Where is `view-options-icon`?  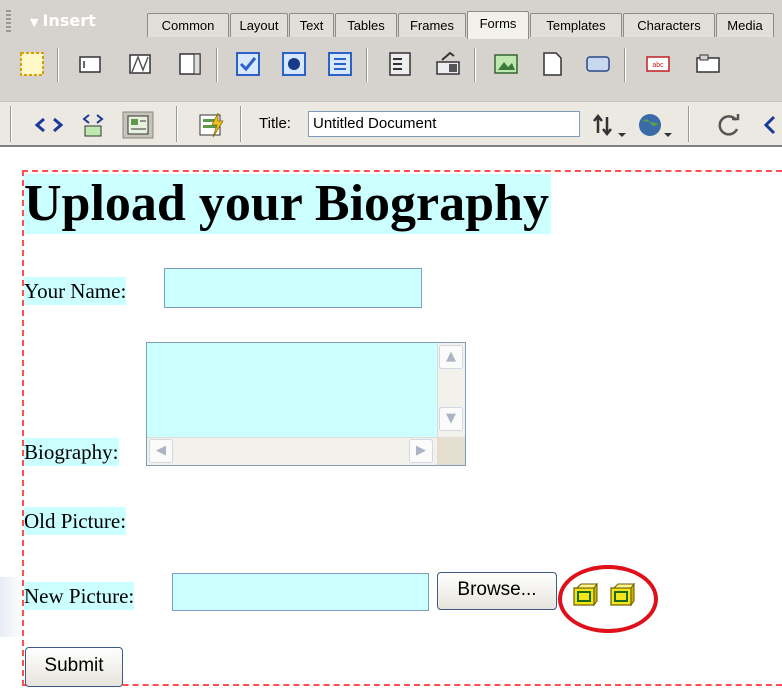
view-options-icon is located at coordinates (771, 125).